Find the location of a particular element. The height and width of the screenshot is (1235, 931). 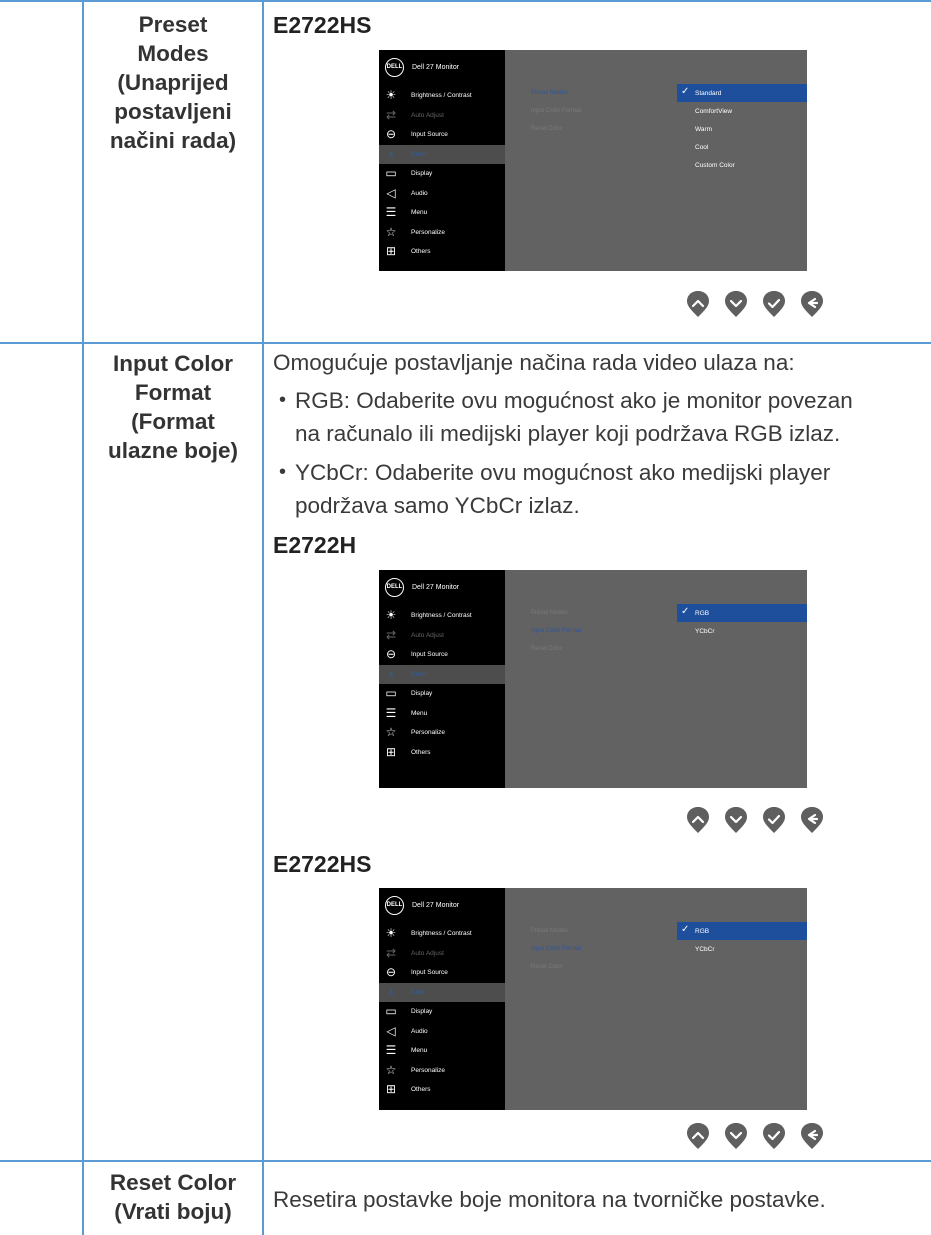

up-icon is located at coordinates (698, 1136).